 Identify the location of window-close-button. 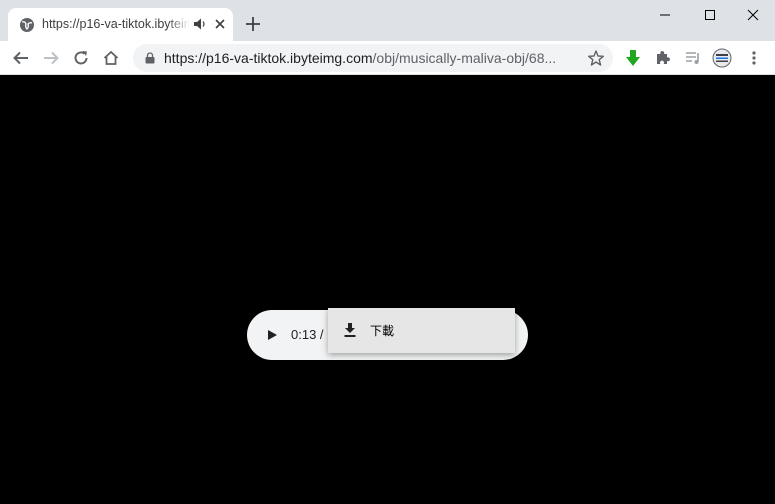
(753, 15).